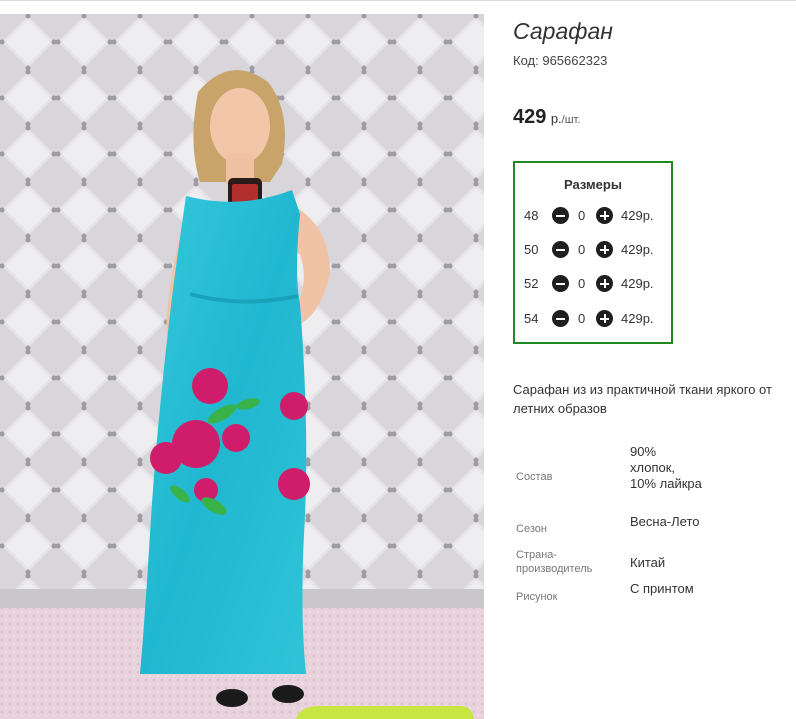 This screenshot has width=796, height=719. What do you see at coordinates (571, 120) in the screenshot?
I see `price-per-unit: /шт.` at bounding box center [571, 120].